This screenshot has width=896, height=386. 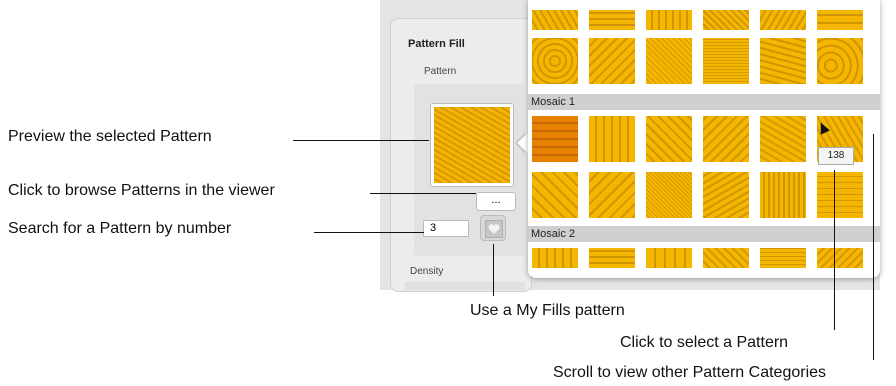 I want to click on pattern-number-tooltip: 138, so click(x=836, y=156).